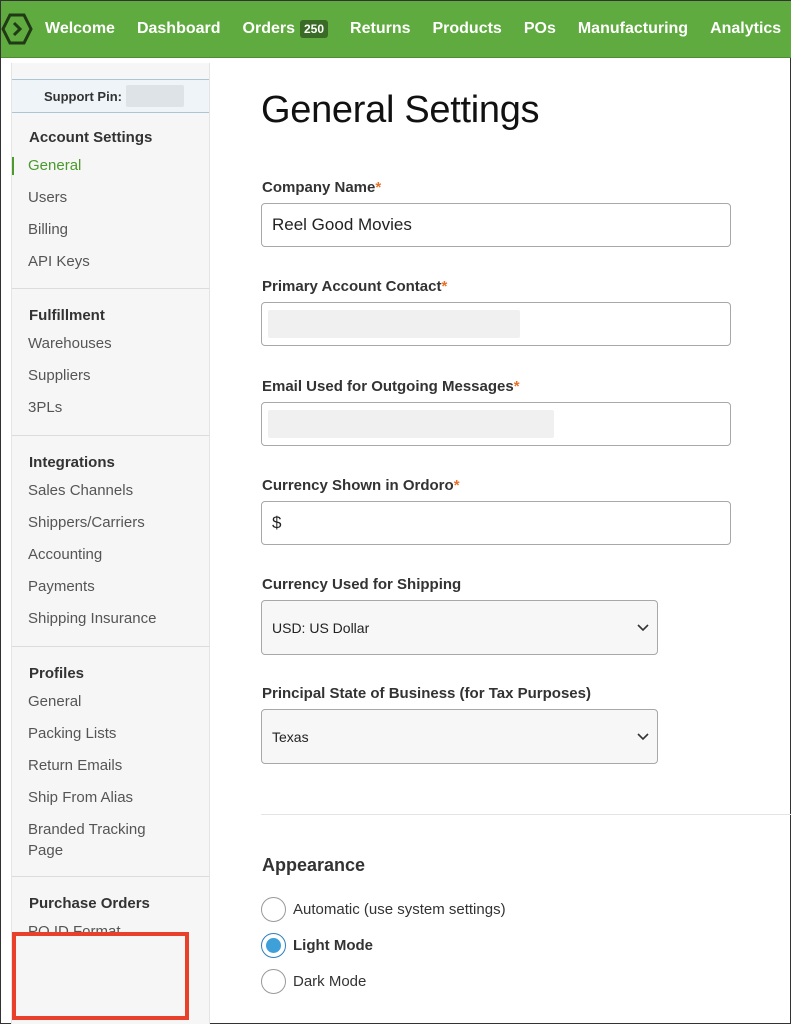 This screenshot has width=791, height=1024. What do you see at coordinates (83, 96) in the screenshot?
I see `support-pin-label: Support Pin:` at bounding box center [83, 96].